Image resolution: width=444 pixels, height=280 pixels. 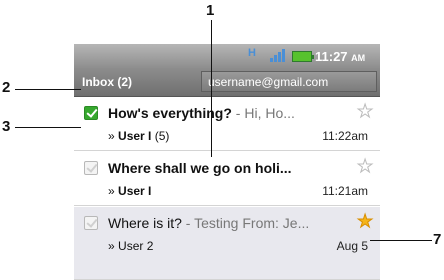 What do you see at coordinates (6, 126) in the screenshot?
I see `callout-number-3: 3` at bounding box center [6, 126].